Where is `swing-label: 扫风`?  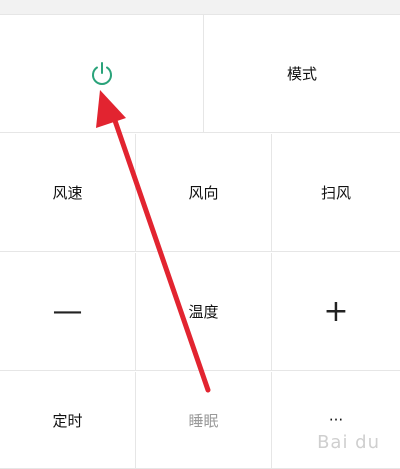
swing-label: 扫风 is located at coordinates (335, 193).